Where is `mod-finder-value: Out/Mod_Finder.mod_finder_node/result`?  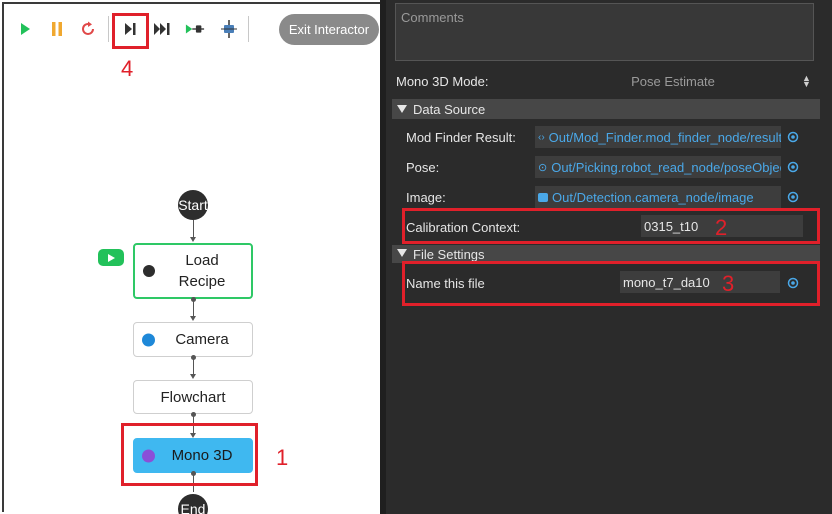 mod-finder-value: Out/Mod_Finder.mod_finder_node/result is located at coordinates (664, 137).